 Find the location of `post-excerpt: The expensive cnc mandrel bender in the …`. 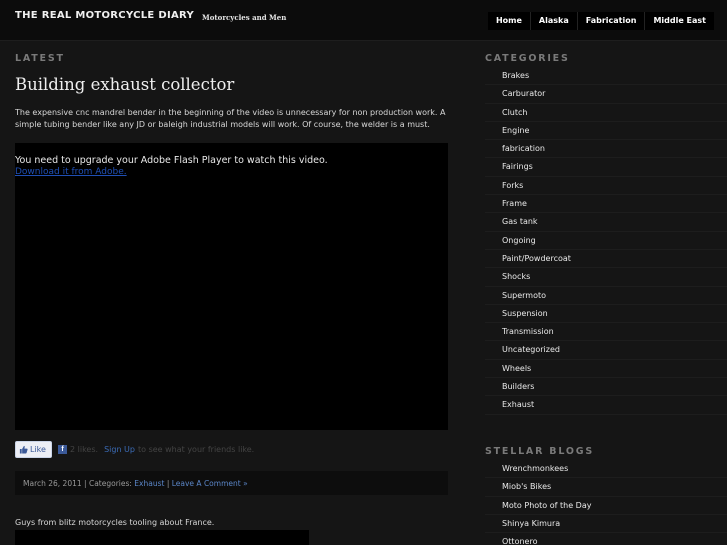

post-excerpt: The expensive cnc mandrel bender in the … is located at coordinates (230, 118).